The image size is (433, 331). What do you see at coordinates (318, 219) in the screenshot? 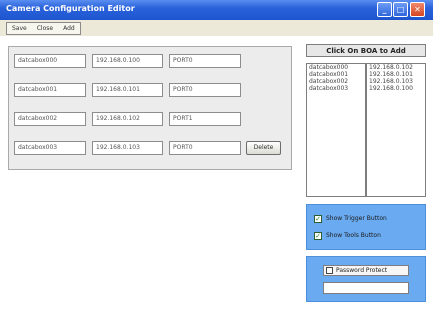
I see `show-trigger-checkbox: ✓` at bounding box center [318, 219].